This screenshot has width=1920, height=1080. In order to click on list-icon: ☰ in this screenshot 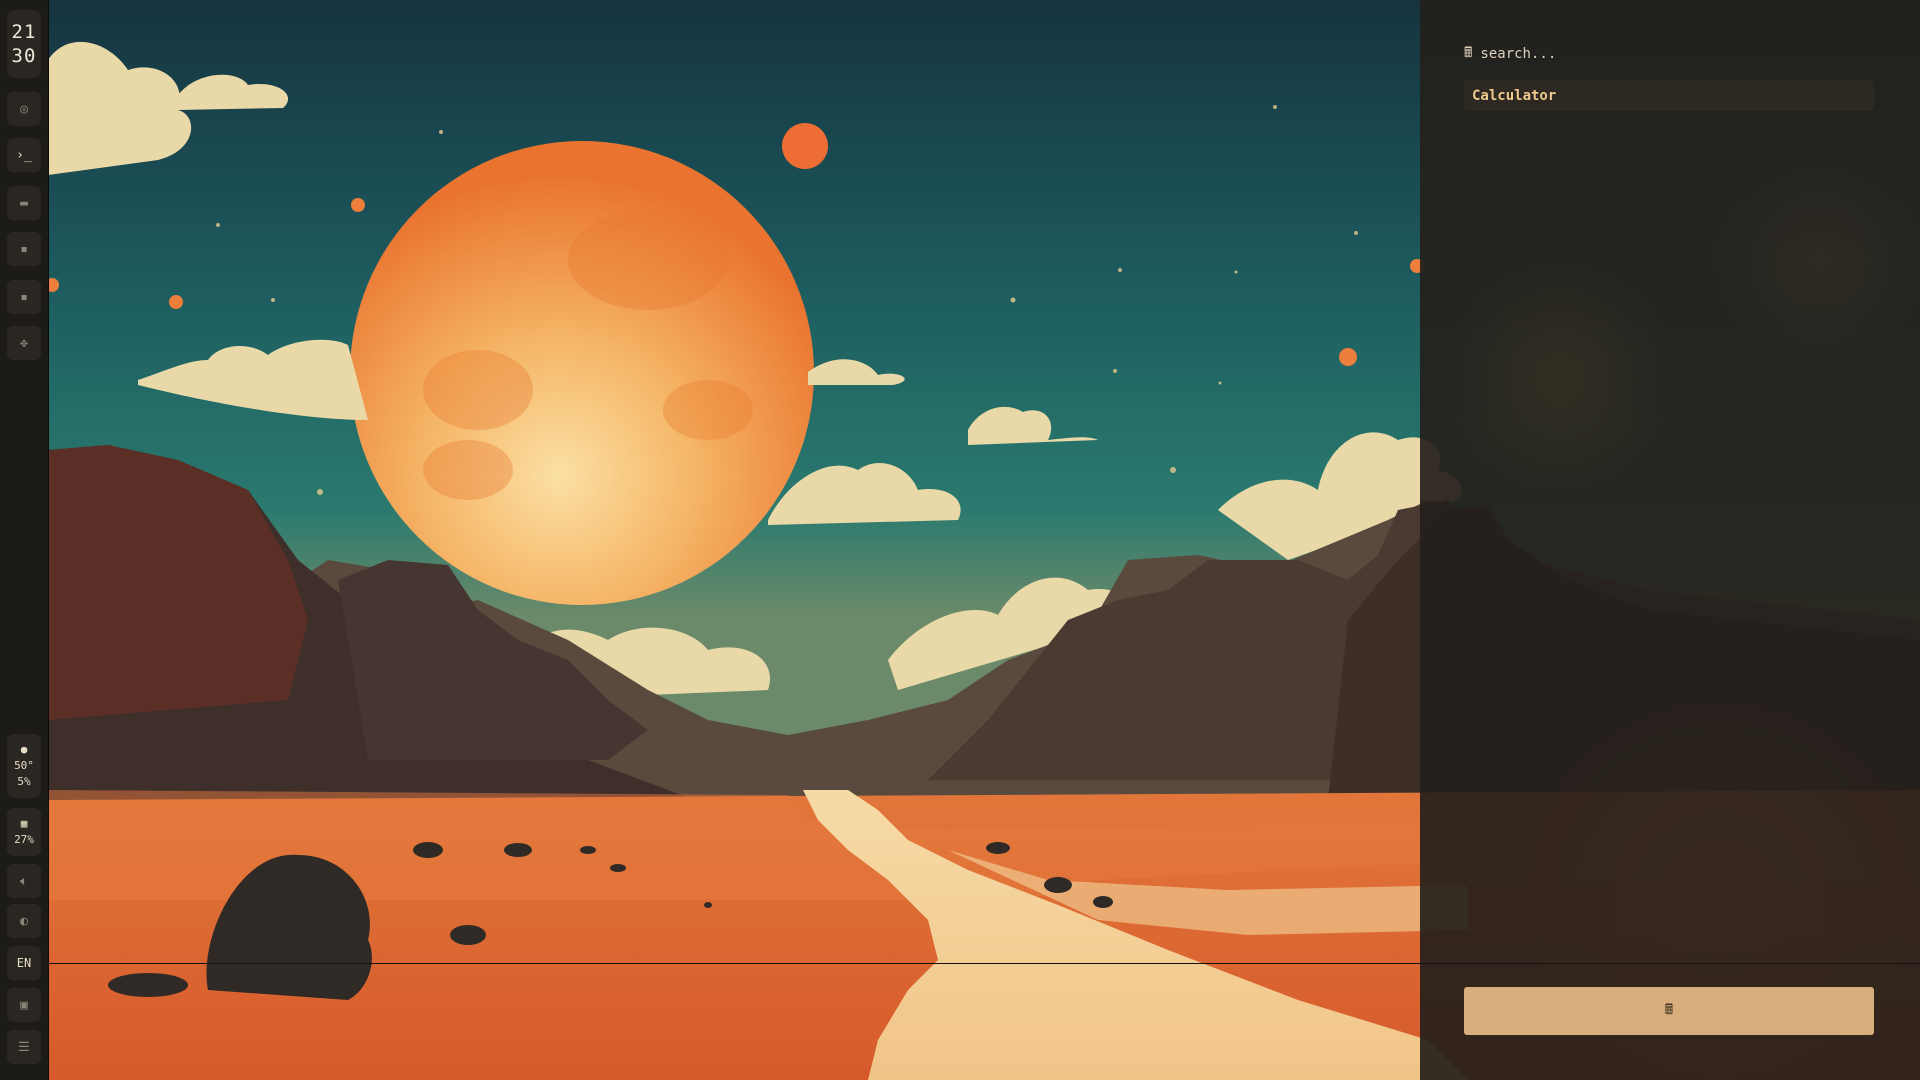, I will do `click(24, 1047)`.